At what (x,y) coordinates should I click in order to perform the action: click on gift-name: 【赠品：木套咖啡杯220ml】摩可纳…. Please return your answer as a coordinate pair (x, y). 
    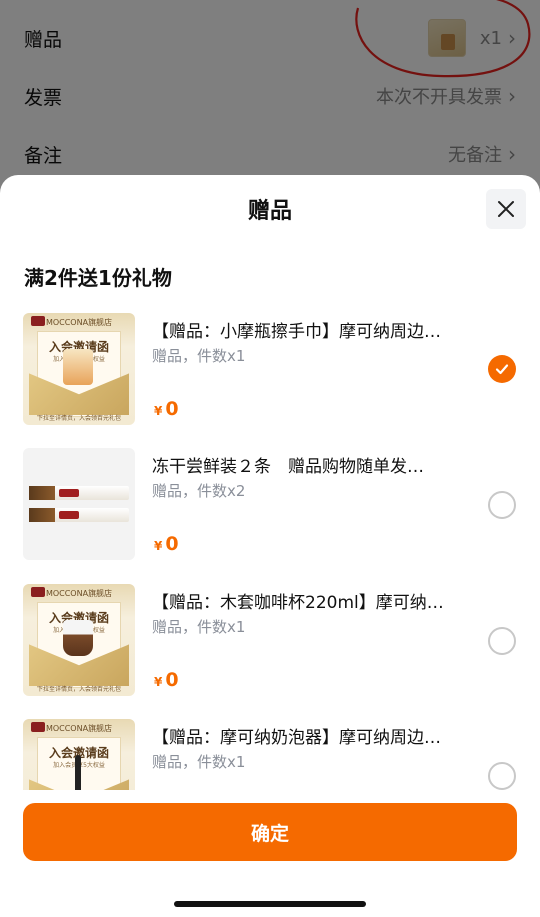
    Looking at the image, I should click on (298, 603).